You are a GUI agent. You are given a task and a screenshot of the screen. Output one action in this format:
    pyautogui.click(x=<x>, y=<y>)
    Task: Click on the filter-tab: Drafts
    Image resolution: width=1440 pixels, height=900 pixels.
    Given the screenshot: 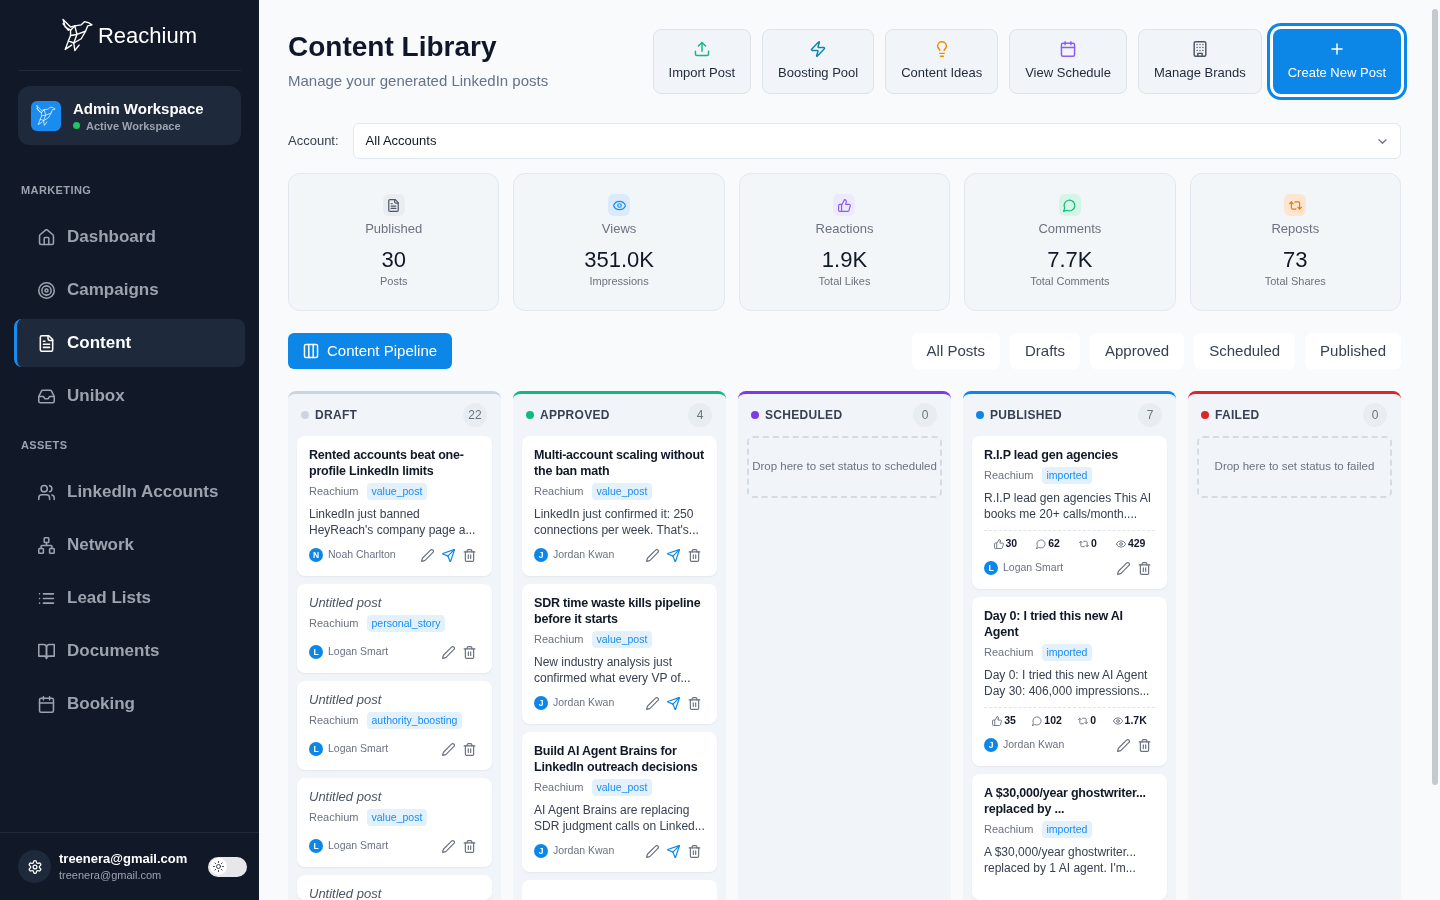 What is the action you would take?
    pyautogui.click(x=1044, y=351)
    